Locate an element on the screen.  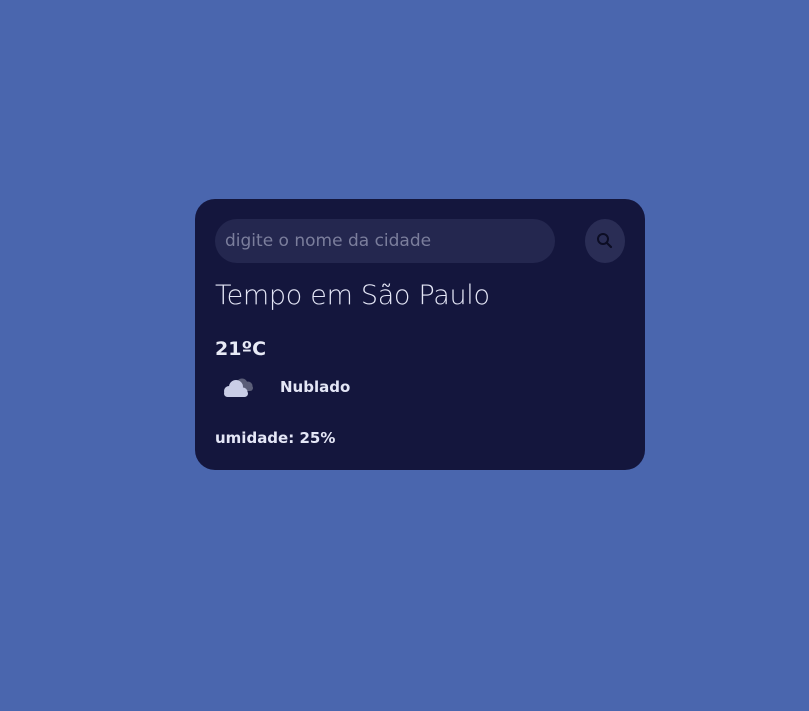
weather-condition: Nublado is located at coordinates (315, 387).